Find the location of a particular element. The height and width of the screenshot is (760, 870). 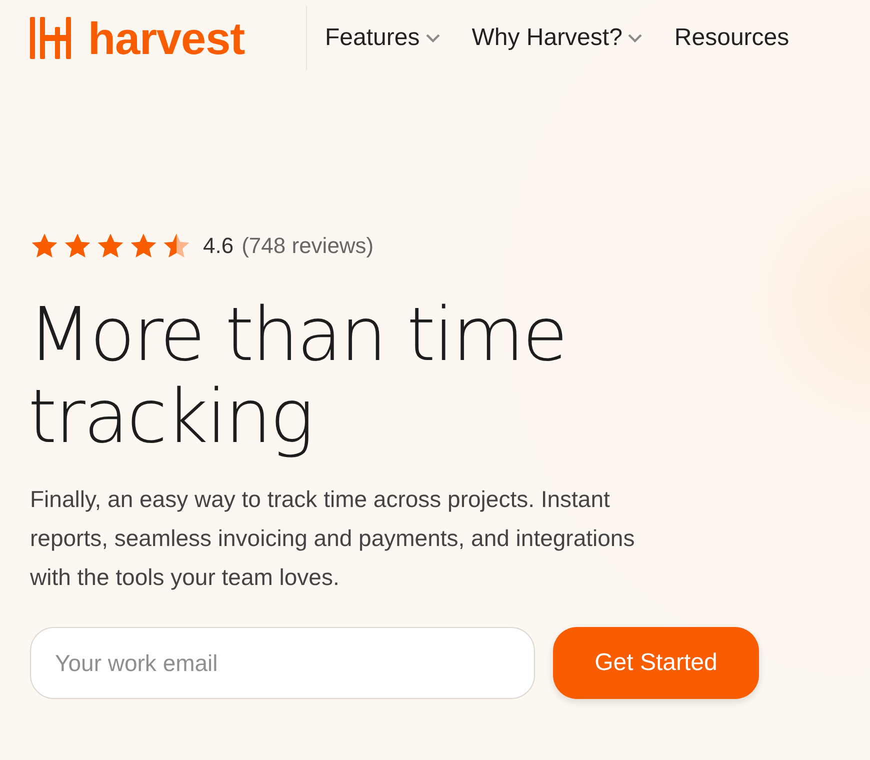

hero-title: More than time tracking is located at coordinates (297, 376).